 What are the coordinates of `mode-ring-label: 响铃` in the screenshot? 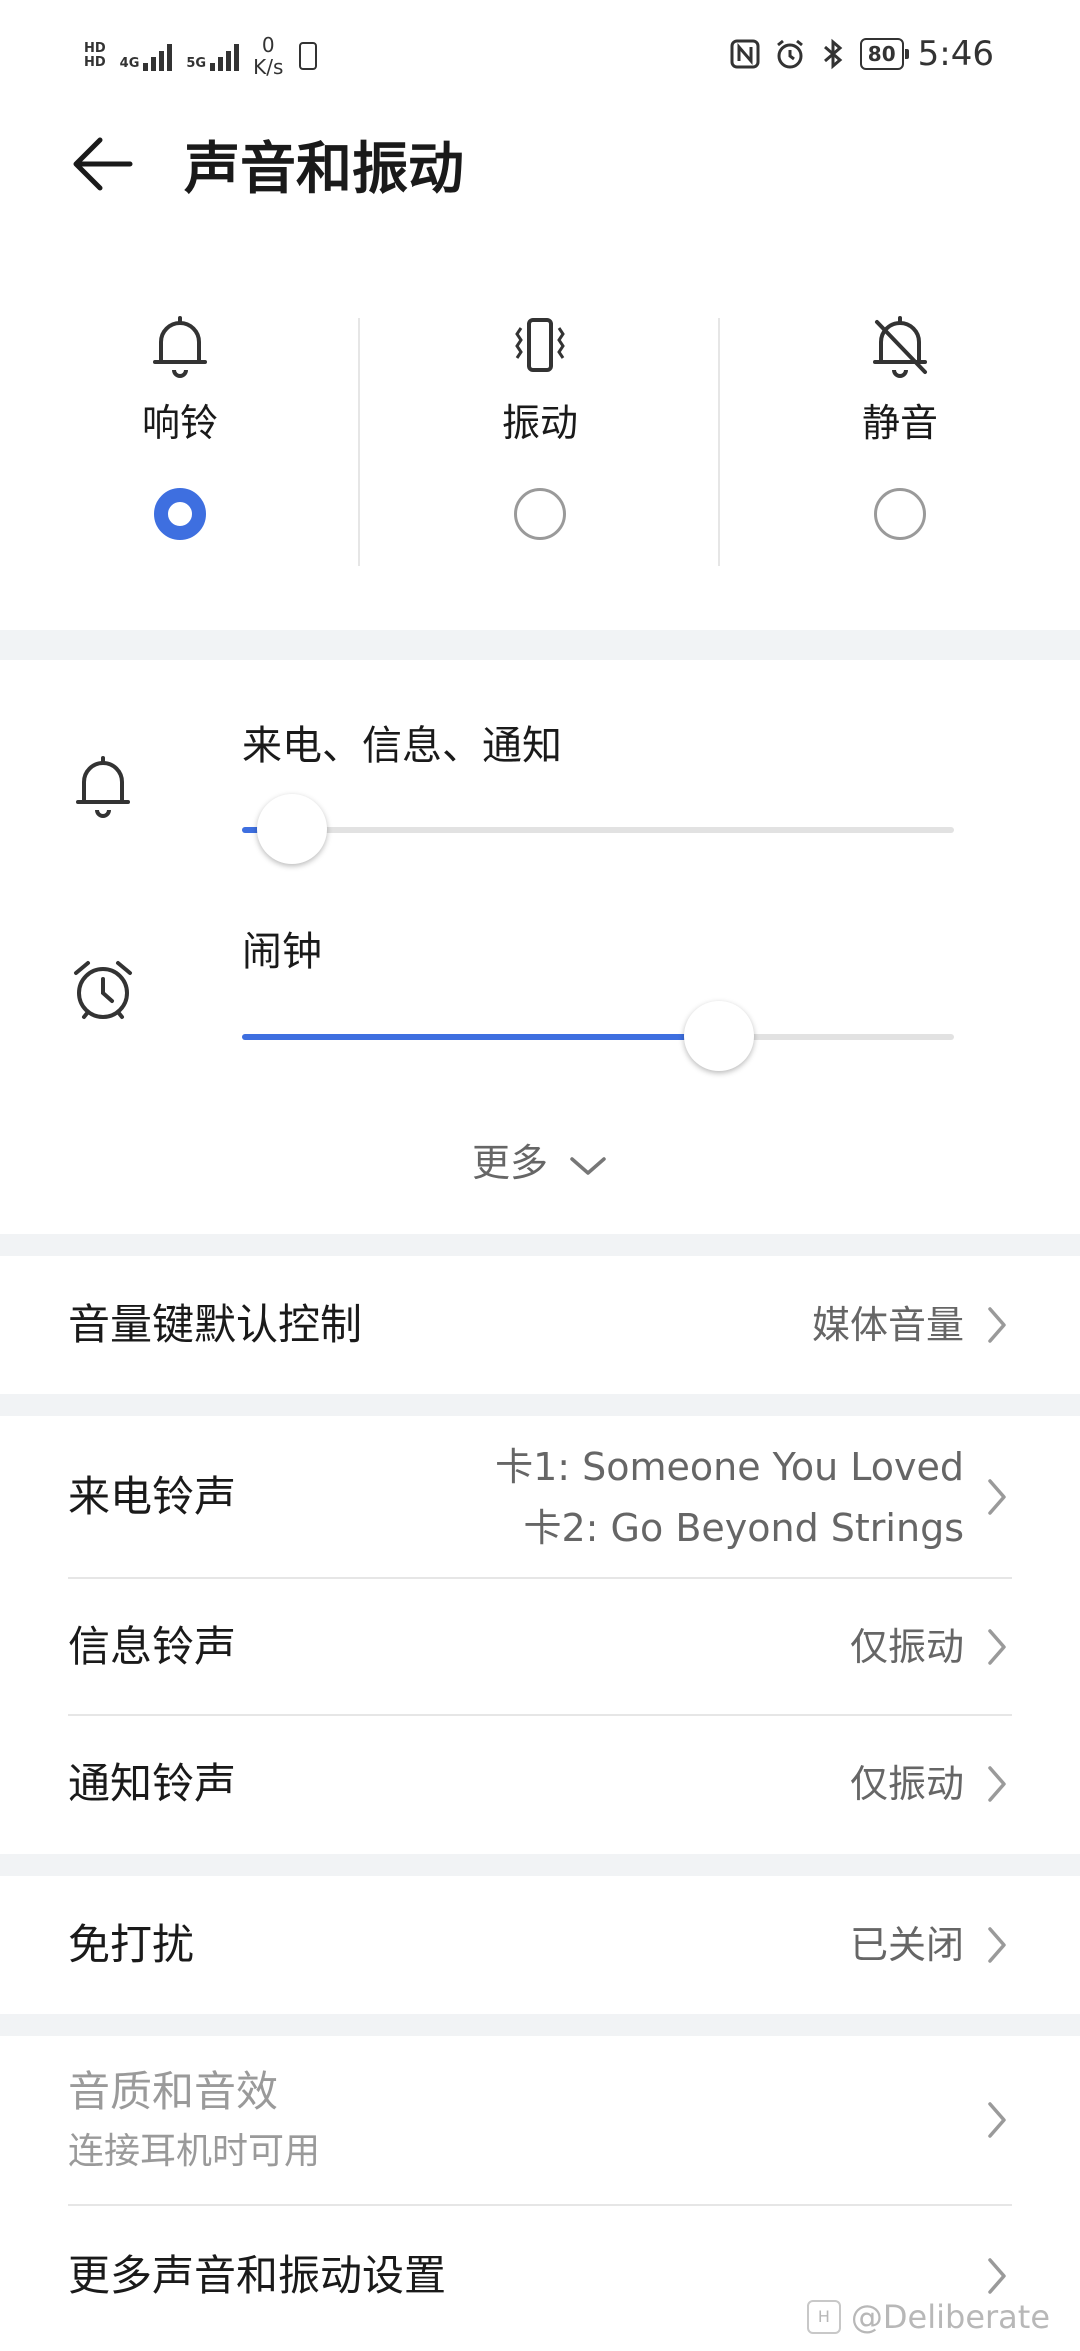 It's located at (179, 423).